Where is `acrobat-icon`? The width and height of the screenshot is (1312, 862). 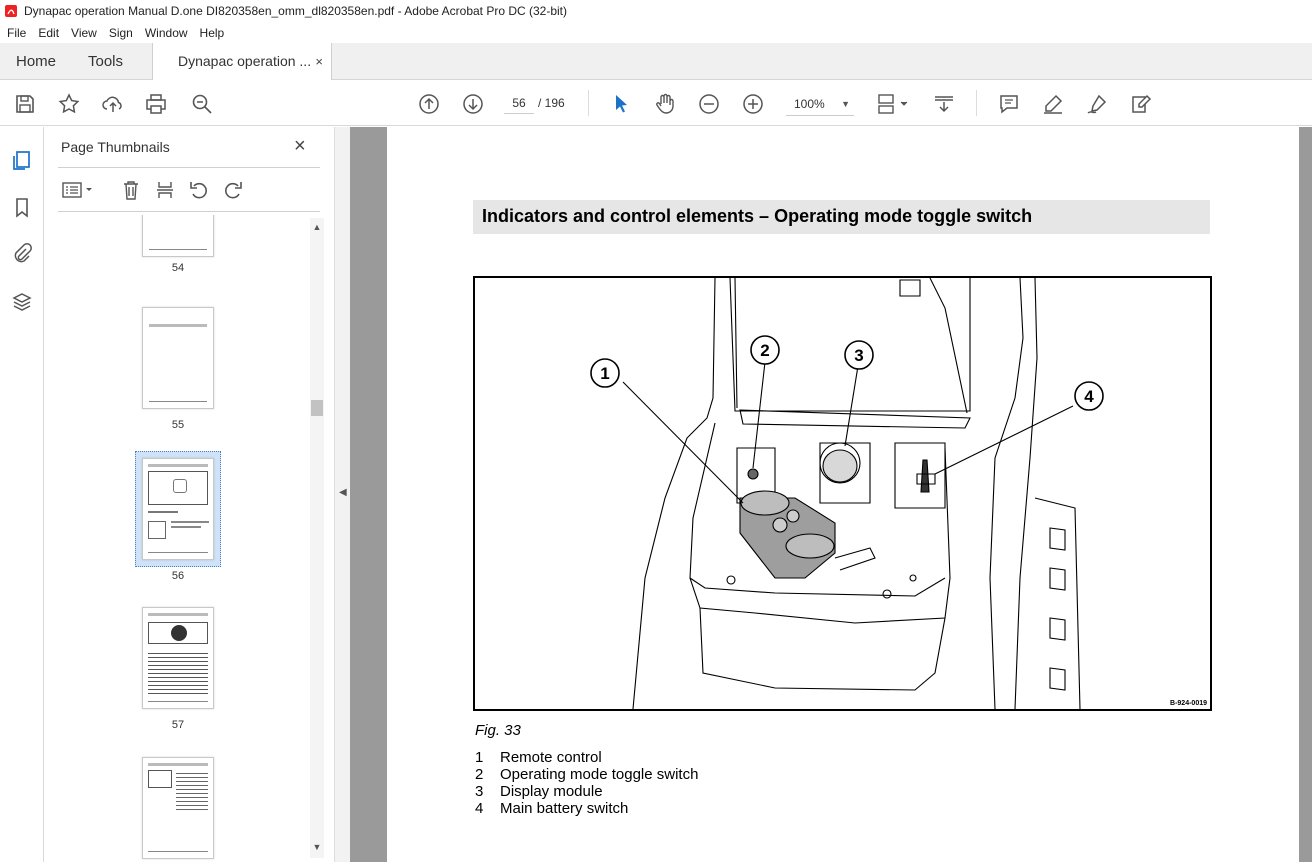
acrobat-icon is located at coordinates (11, 11).